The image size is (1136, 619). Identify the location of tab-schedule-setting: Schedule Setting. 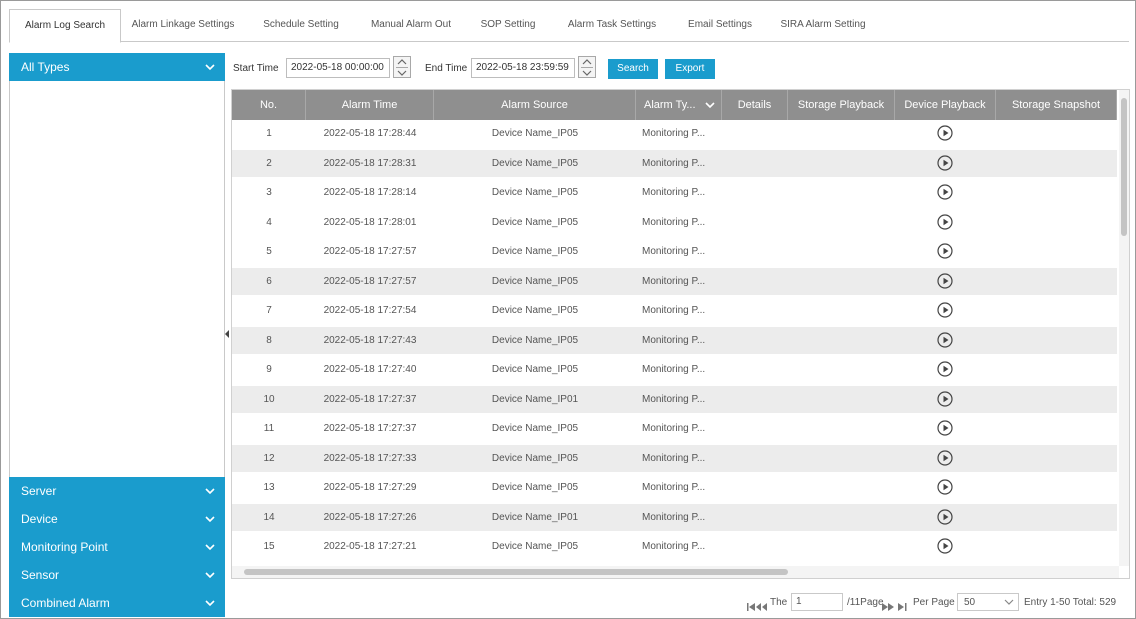
(301, 25).